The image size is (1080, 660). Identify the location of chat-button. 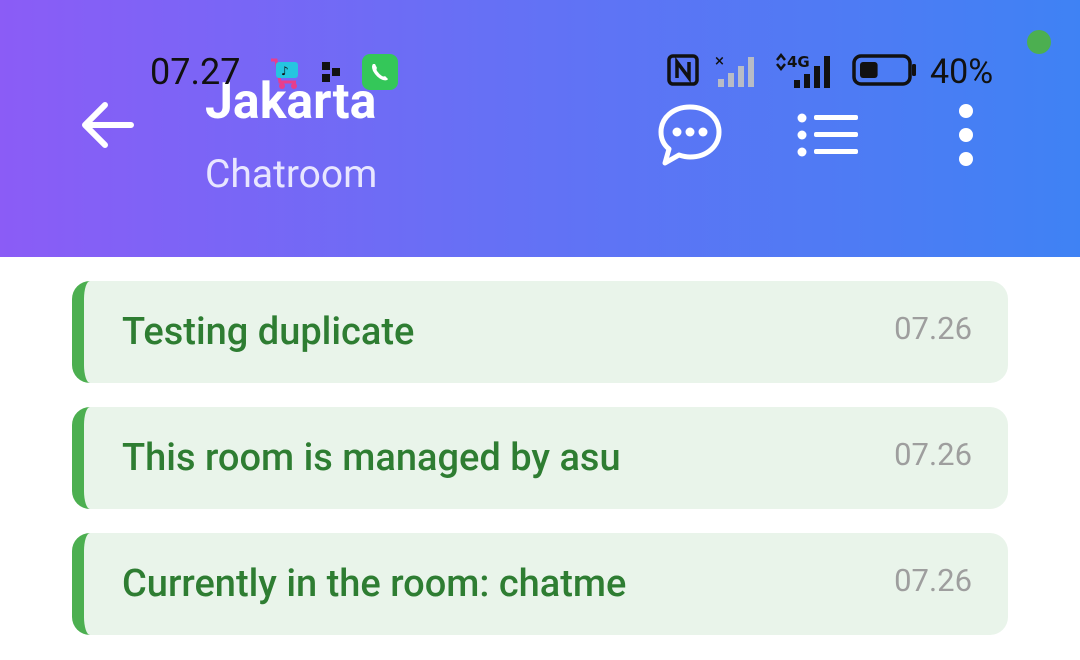
(690, 135).